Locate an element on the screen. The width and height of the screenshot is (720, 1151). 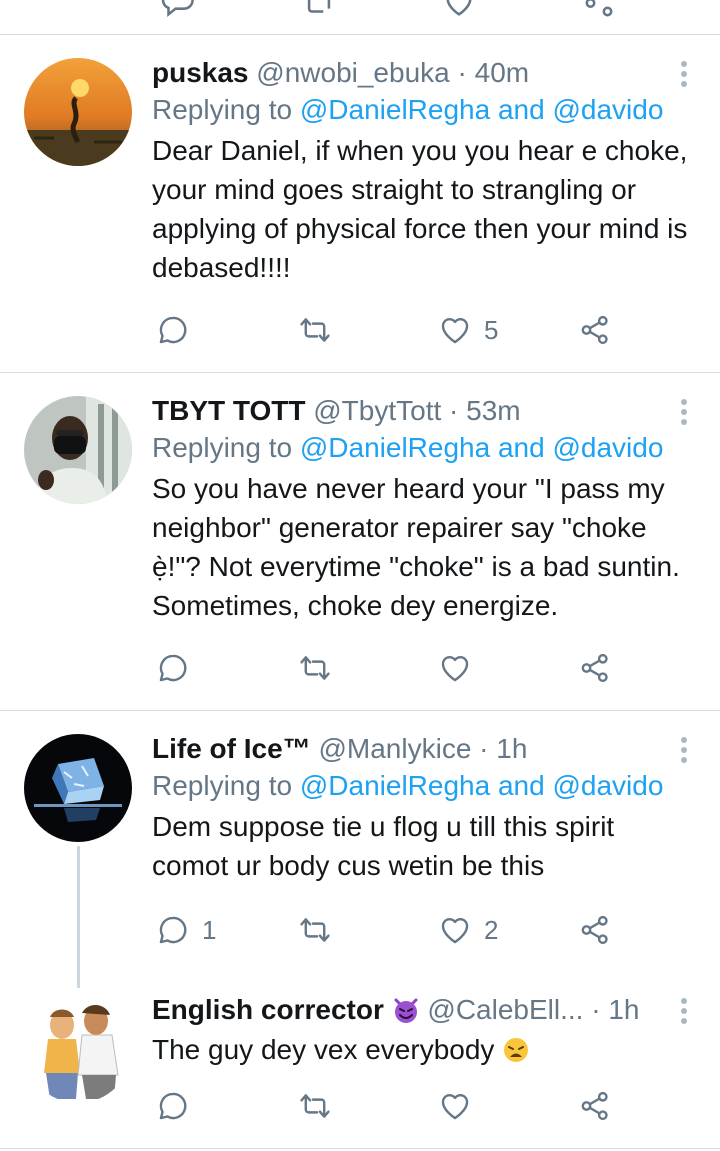
tweet-header: TBYT TOTT @TbytTott · 53m is located at coordinates (421, 411).